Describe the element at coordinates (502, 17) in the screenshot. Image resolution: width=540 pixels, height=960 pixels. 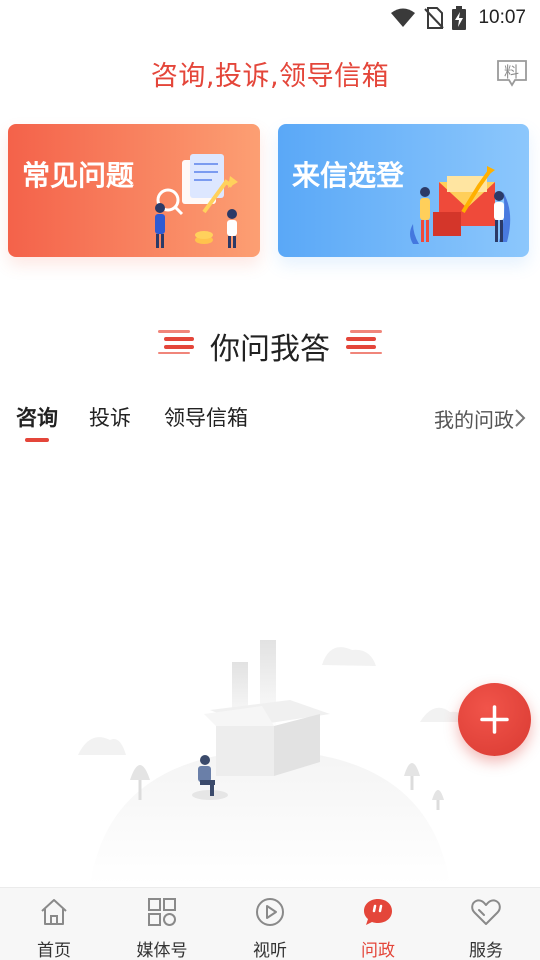
I see `status-time: 10:07` at that location.